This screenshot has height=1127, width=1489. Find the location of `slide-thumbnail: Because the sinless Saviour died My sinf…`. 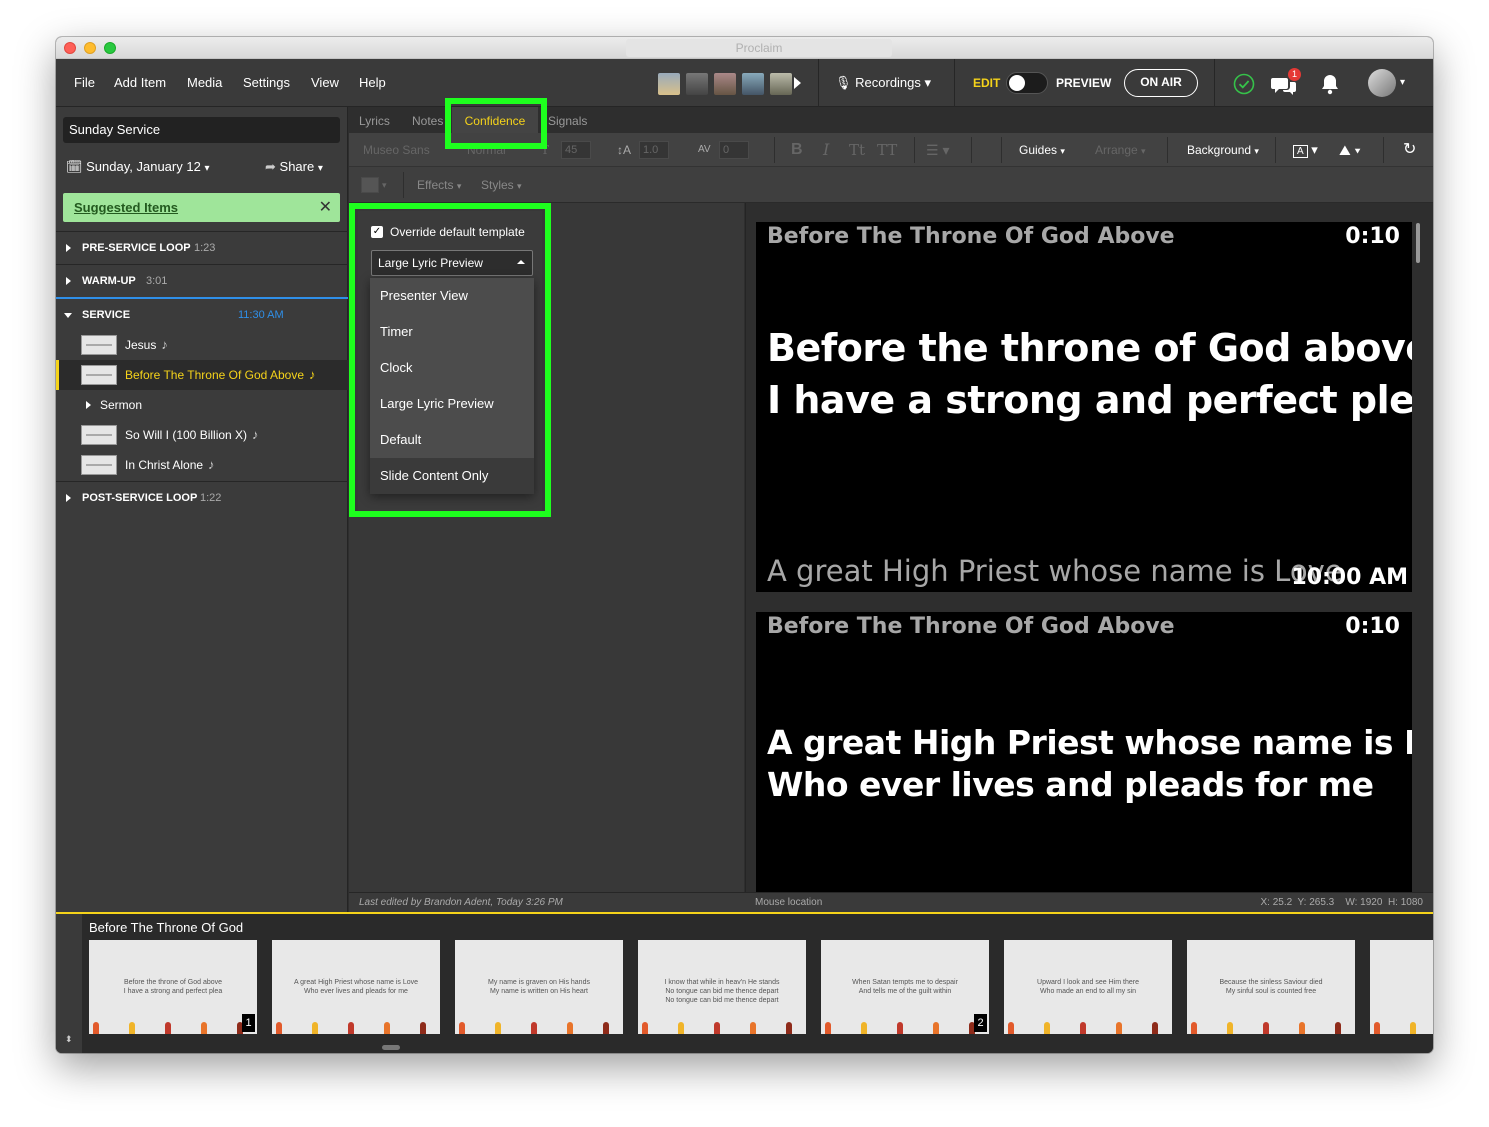

slide-thumbnail: Because the sinless Saviour died My sinf… is located at coordinates (1271, 987).